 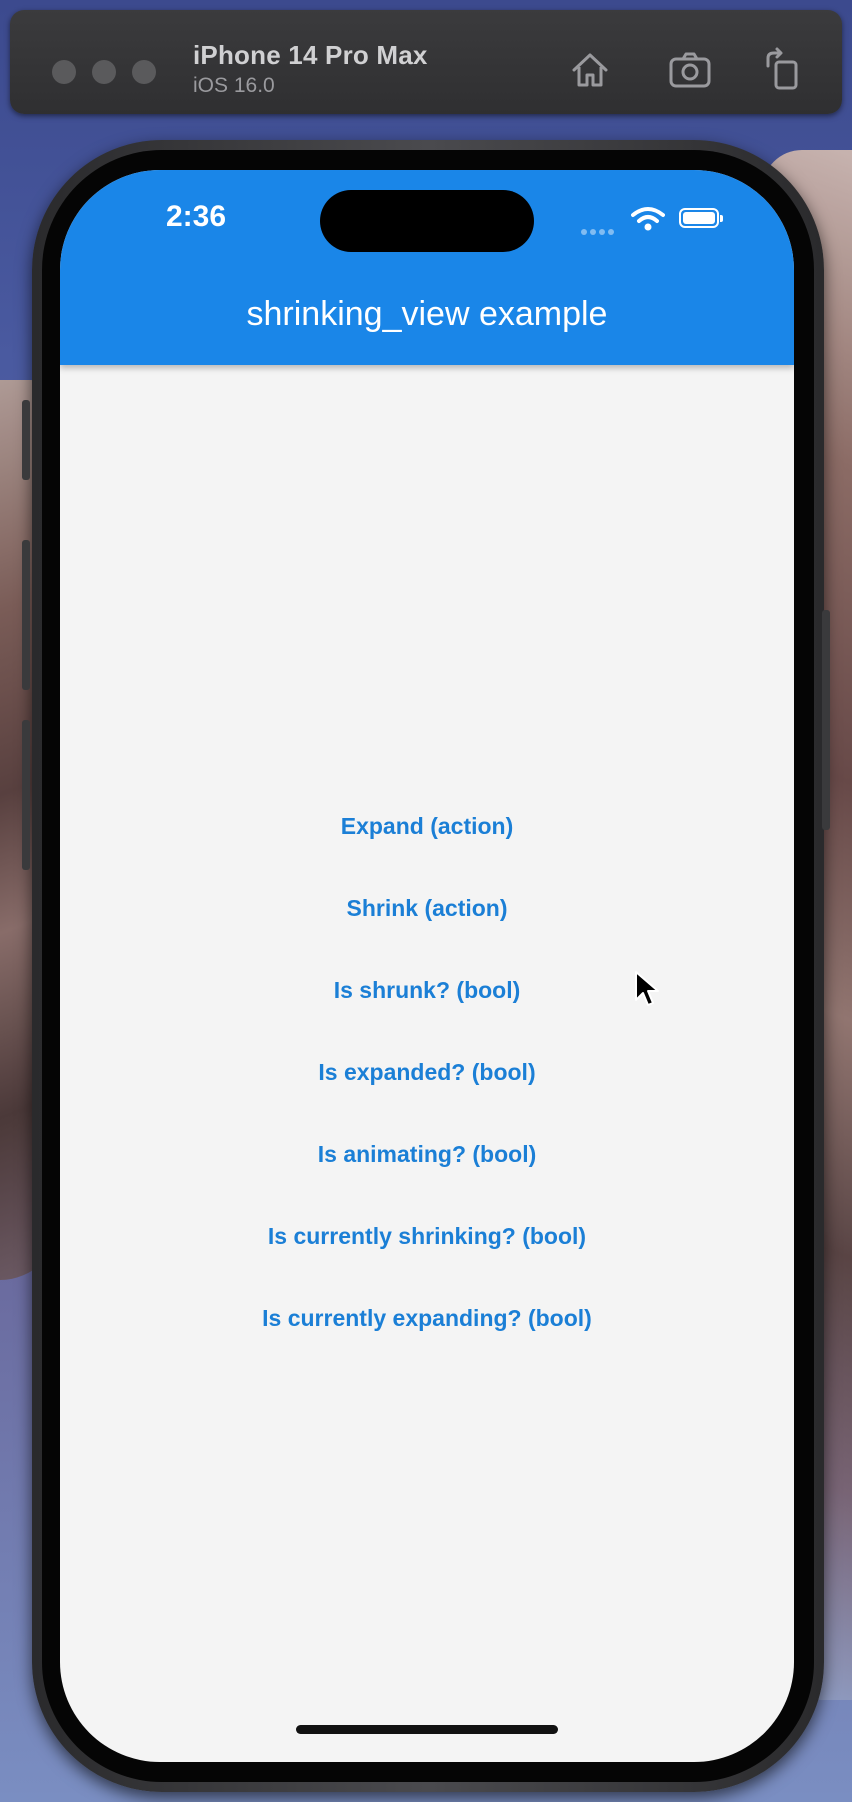 What do you see at coordinates (26, 795) in the screenshot?
I see `volume-down-button` at bounding box center [26, 795].